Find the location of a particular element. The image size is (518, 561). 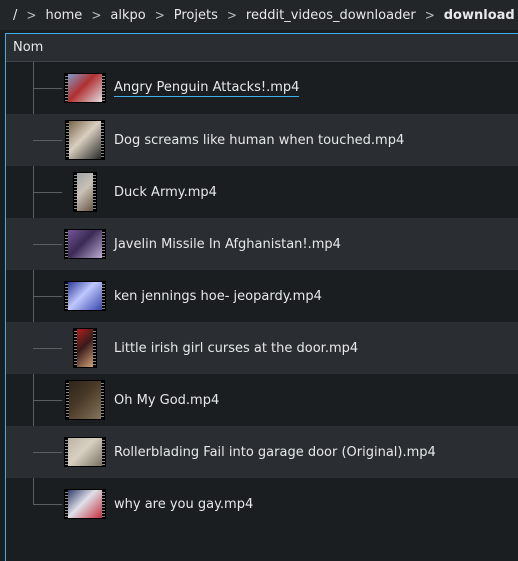

file-name: Angry Penguin Attacks!.mp4 is located at coordinates (207, 88).